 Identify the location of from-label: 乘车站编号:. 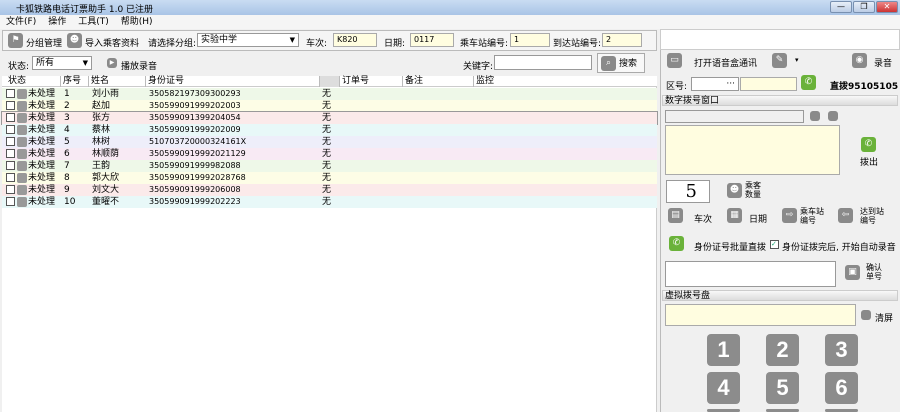
(484, 44).